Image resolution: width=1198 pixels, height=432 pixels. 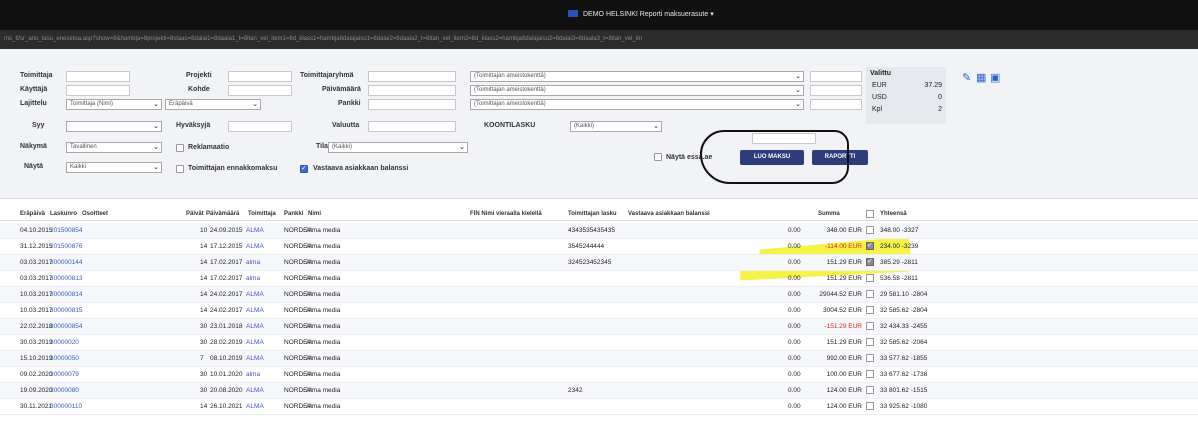 What do you see at coordinates (506, 214) in the screenshot?
I see `col-fin: FIN Nimi vieraalla kielellä` at bounding box center [506, 214].